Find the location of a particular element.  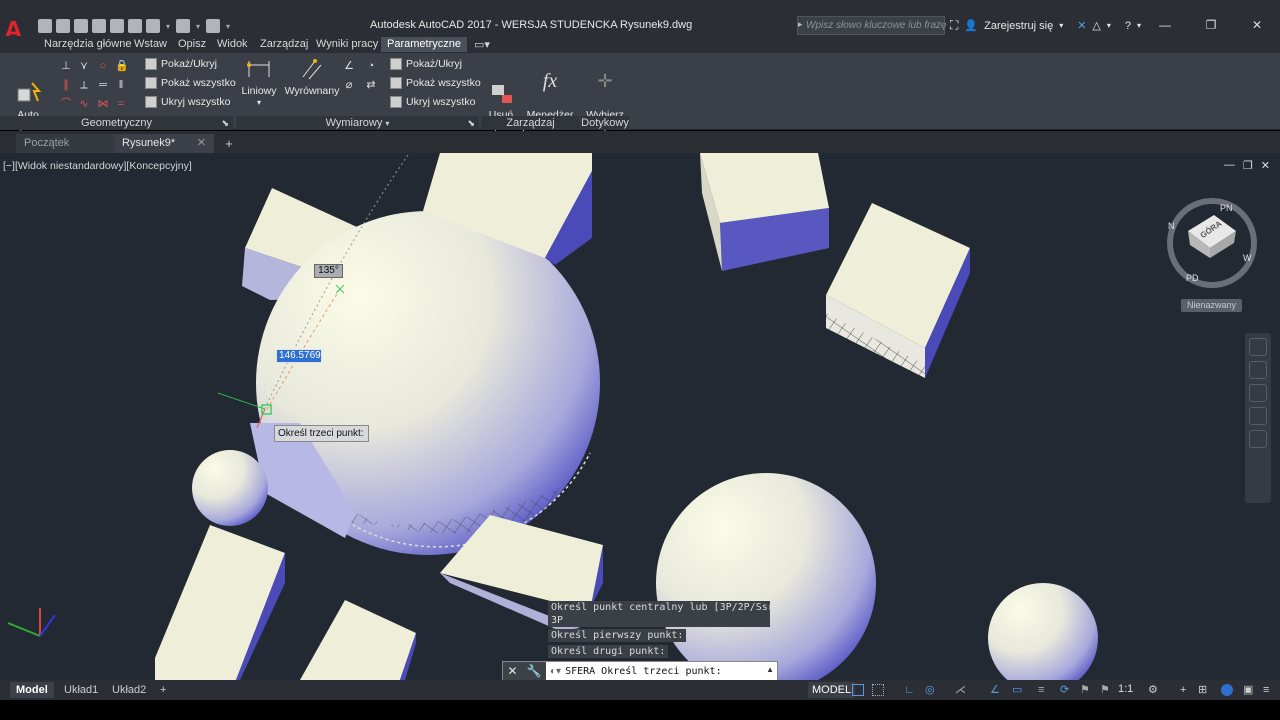

dialog-launcher-icon: ⬊ is located at coordinates (225, 123).